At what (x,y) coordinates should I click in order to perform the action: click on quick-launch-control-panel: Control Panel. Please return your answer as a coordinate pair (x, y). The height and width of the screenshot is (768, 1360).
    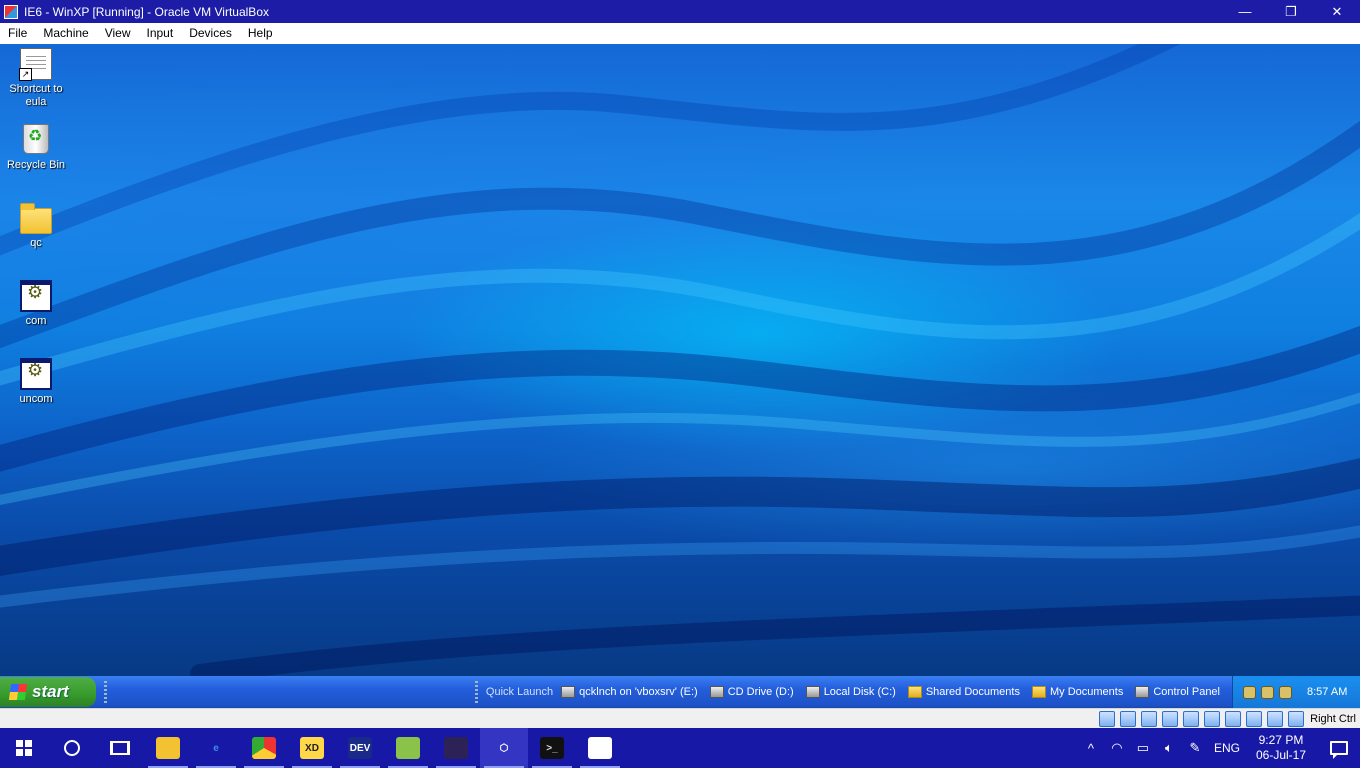
    Looking at the image, I should click on (1177, 692).